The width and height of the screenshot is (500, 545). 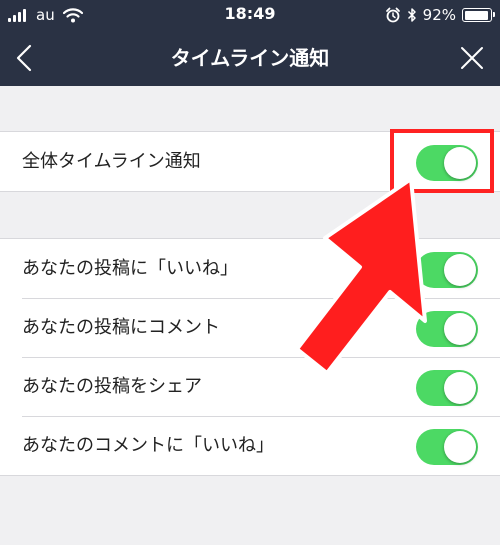 I want to click on close-button, so click(x=472, y=58).